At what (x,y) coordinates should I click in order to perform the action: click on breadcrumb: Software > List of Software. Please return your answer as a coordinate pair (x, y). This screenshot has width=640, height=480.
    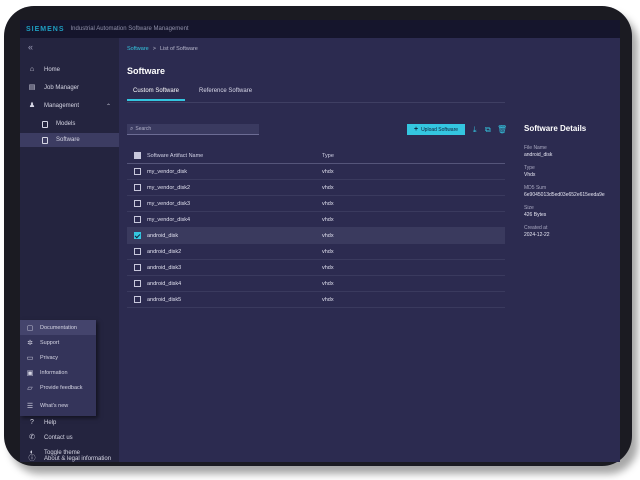
    Looking at the image, I should click on (162, 49).